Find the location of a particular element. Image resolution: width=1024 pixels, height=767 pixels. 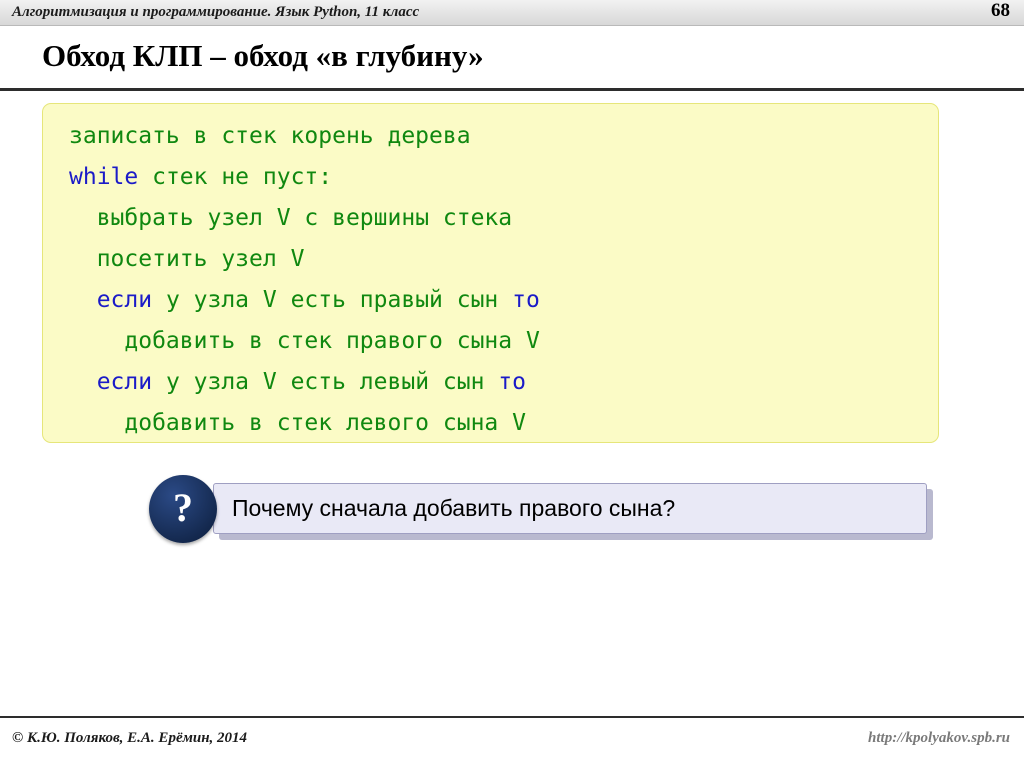

code-token: у узла V есть правый сын is located at coordinates (332, 300).